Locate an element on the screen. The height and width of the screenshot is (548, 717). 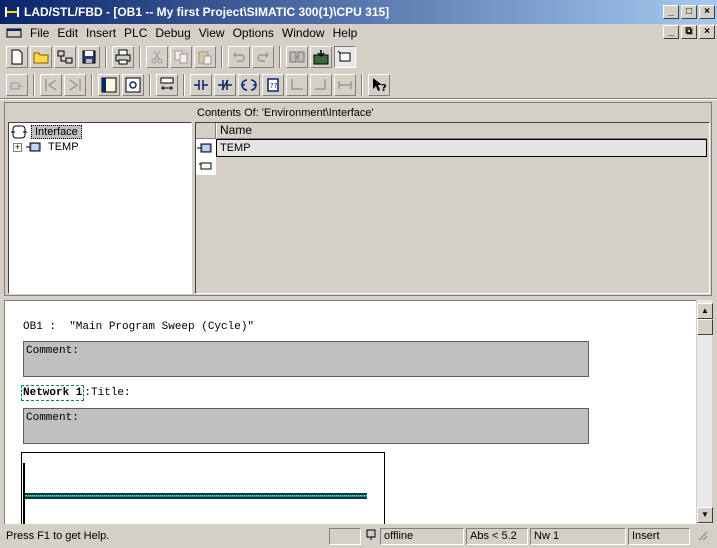
minimize-button: _ is located at coordinates (671, 12).